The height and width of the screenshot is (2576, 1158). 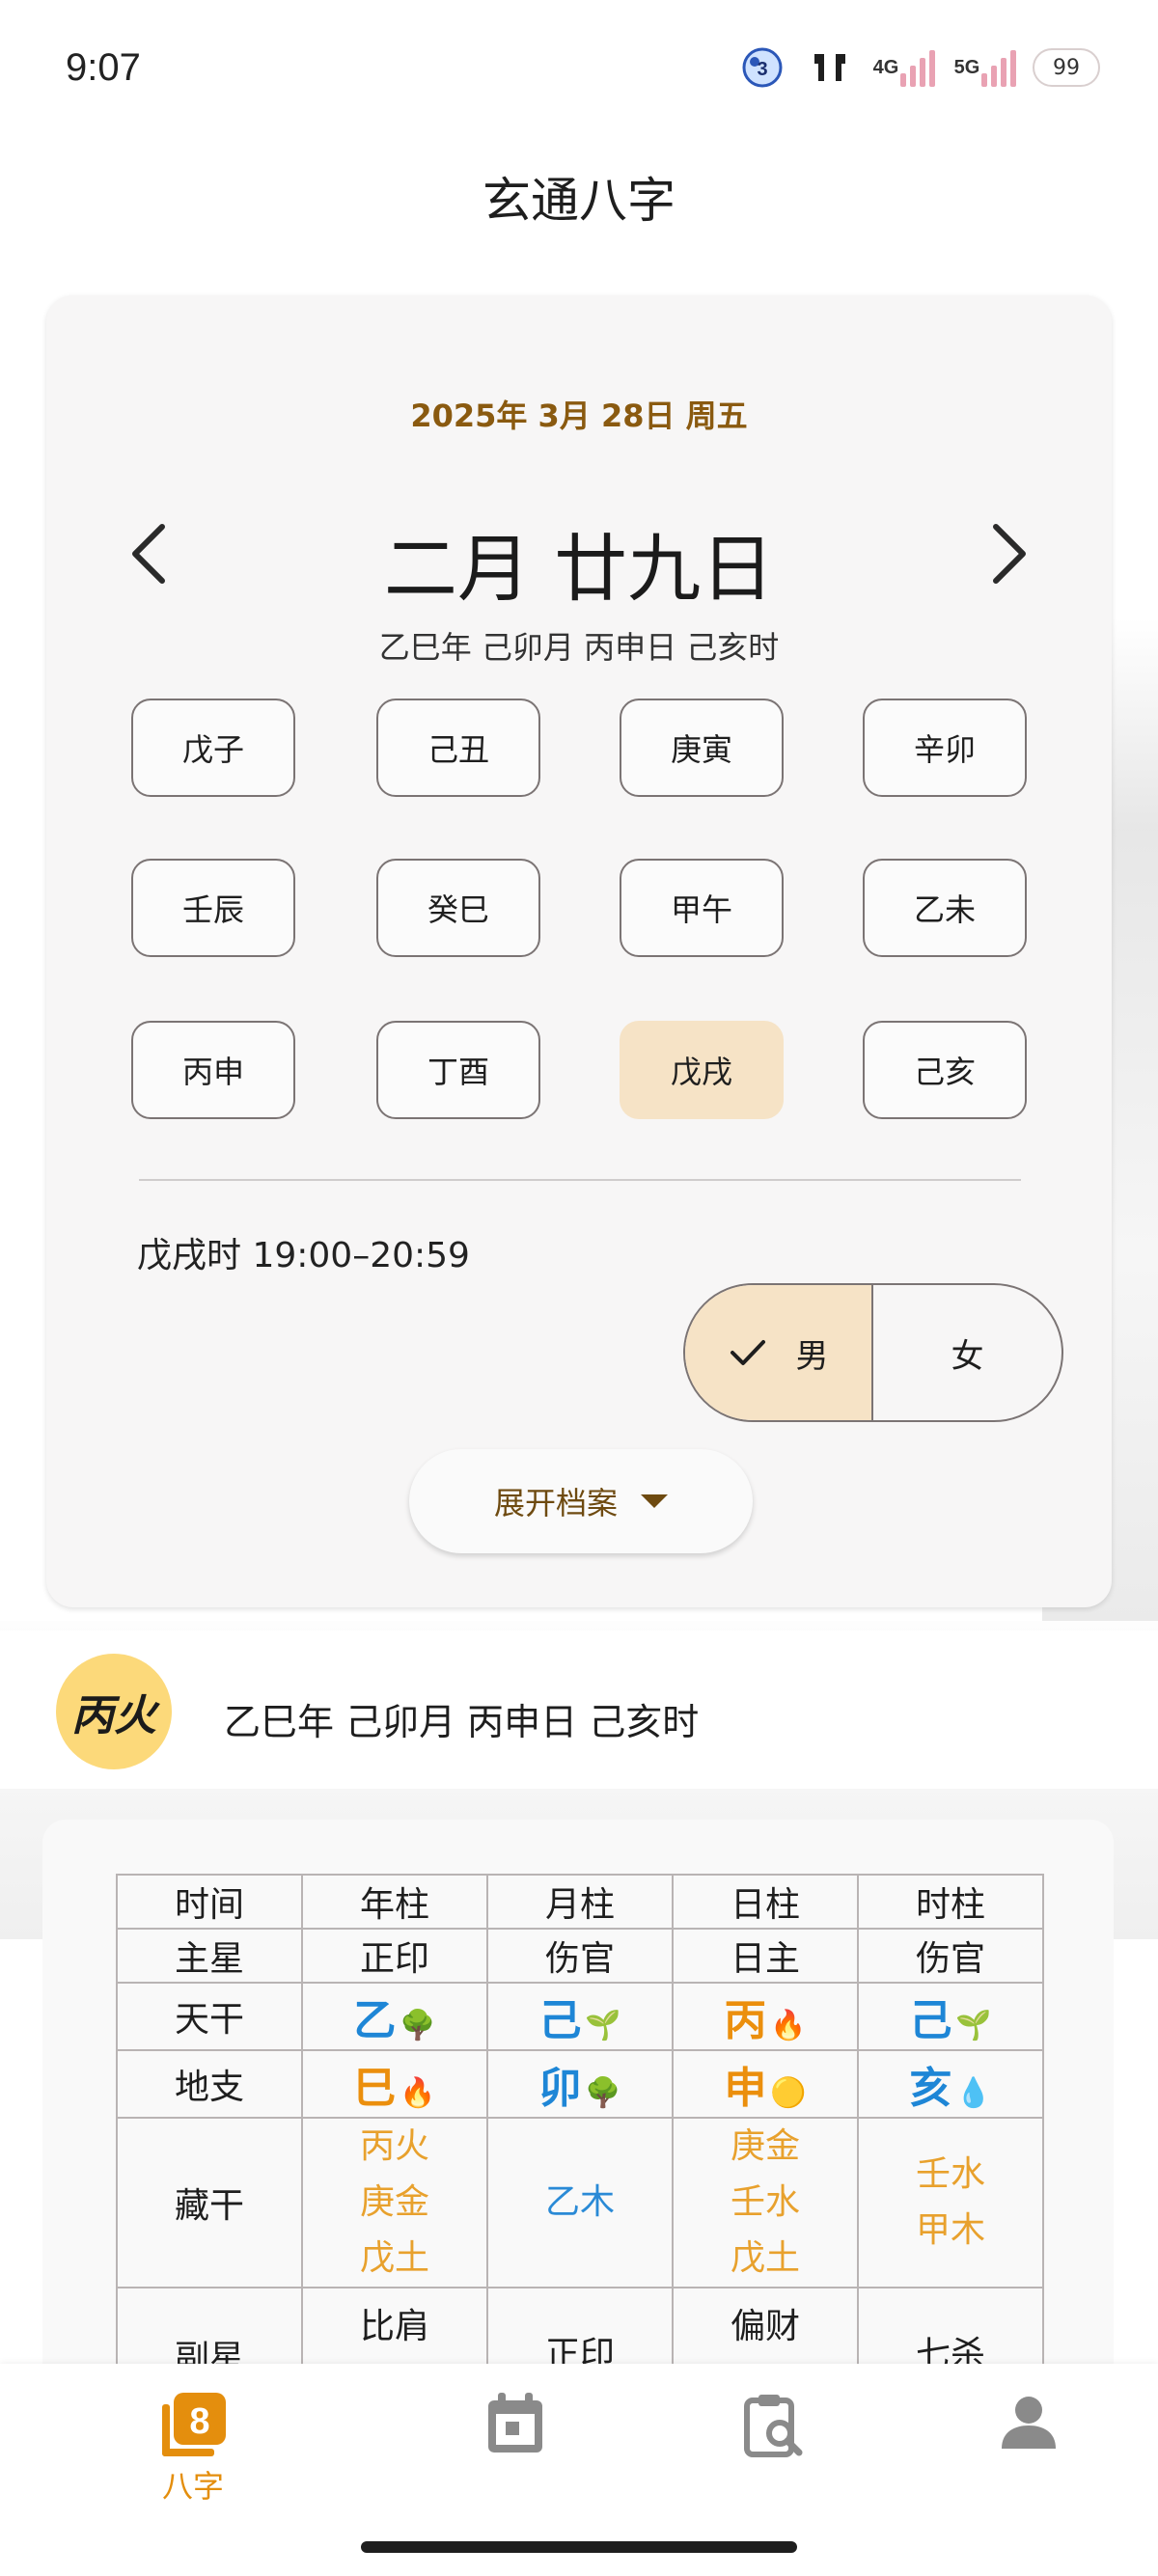 I want to click on tiangan-row: 天干 乙 🌳 己 🌱 丙 🔥 己 🌱, so click(x=580, y=2017).